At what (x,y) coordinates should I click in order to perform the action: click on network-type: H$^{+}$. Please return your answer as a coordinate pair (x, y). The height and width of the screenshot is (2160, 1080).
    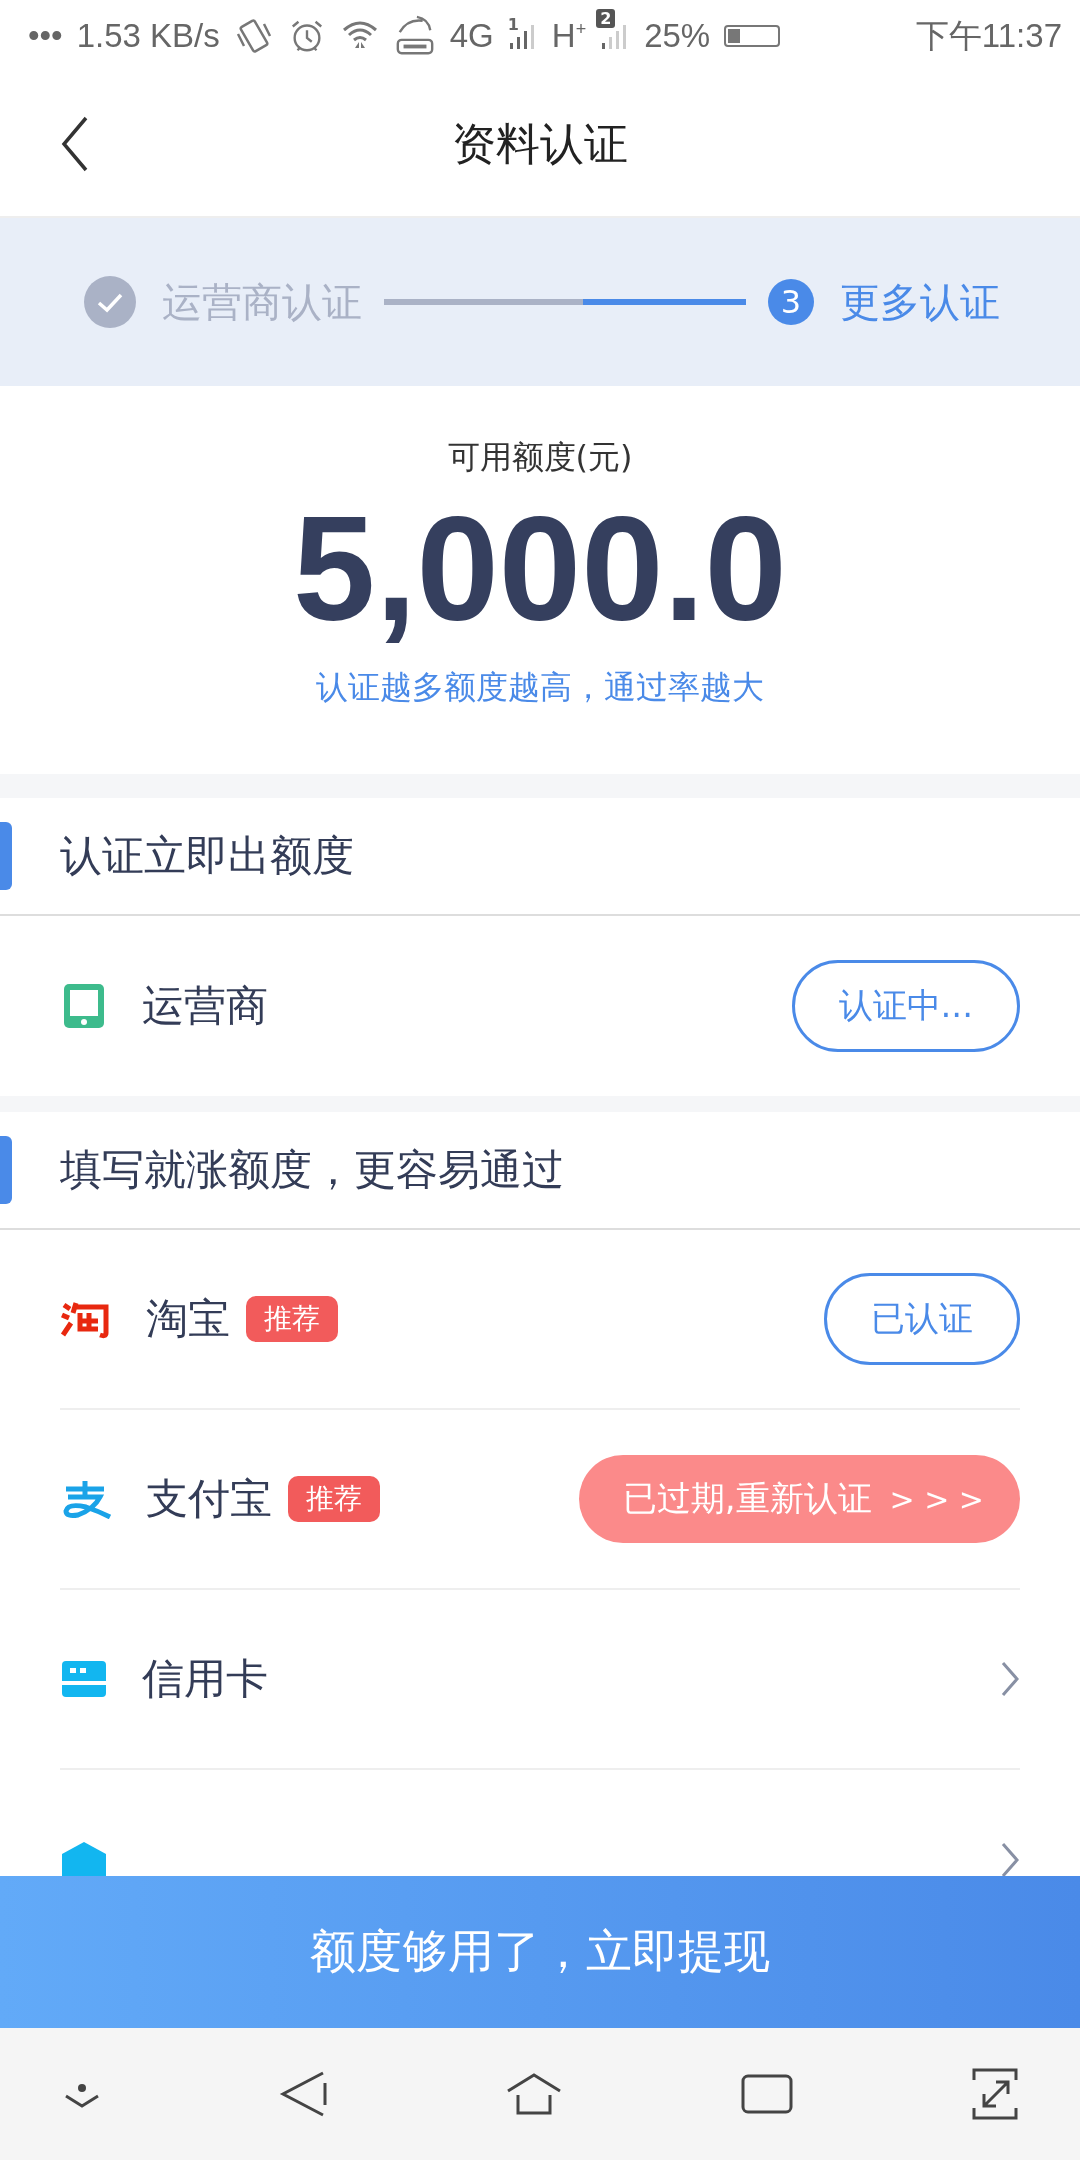
    Looking at the image, I should click on (569, 36).